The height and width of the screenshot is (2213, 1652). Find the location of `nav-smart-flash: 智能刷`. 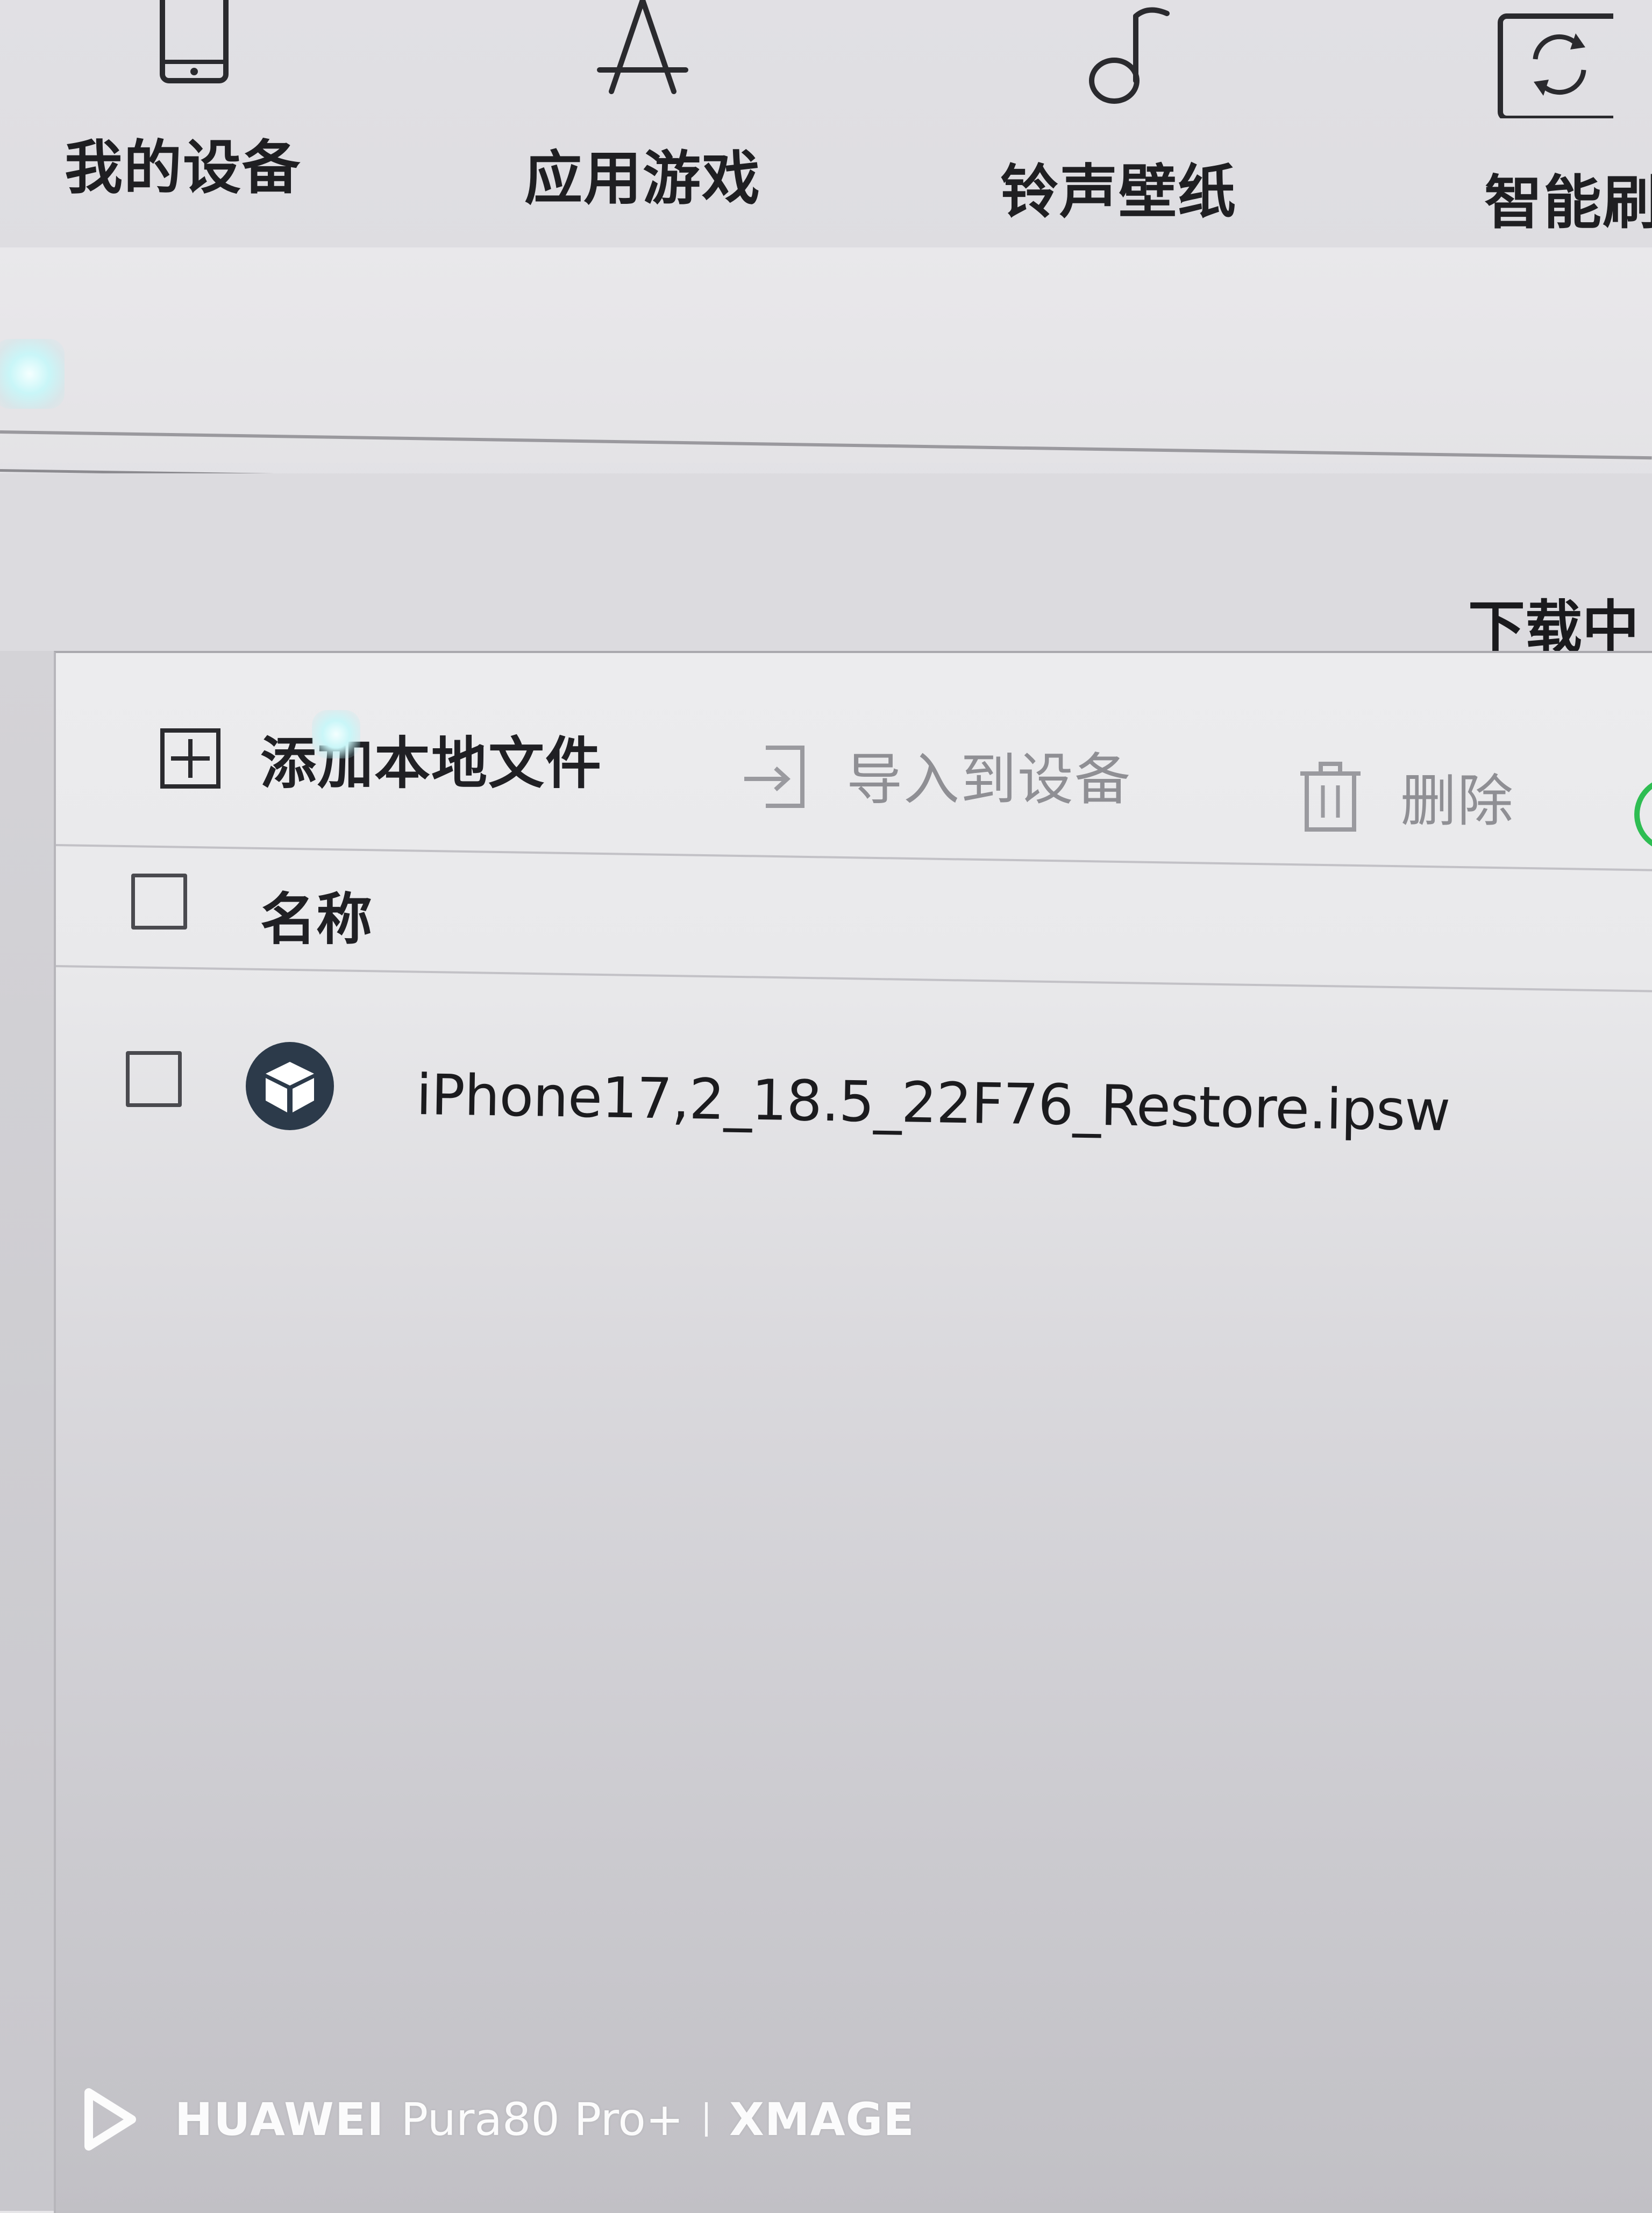

nav-smart-flash: 智能刷 is located at coordinates (1557, 124).